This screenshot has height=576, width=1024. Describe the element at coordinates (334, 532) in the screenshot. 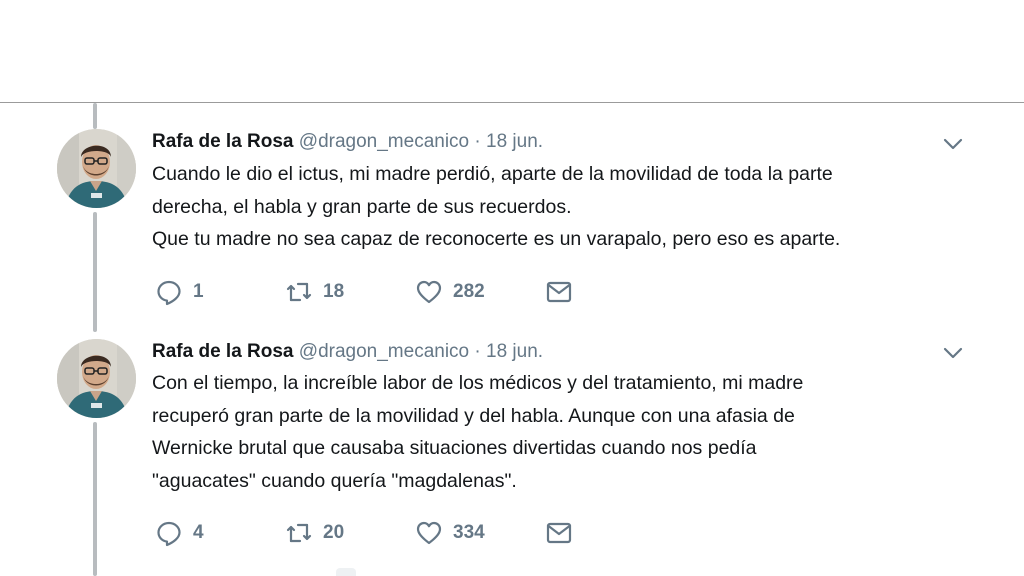

I see `retweet-count: 20` at that location.